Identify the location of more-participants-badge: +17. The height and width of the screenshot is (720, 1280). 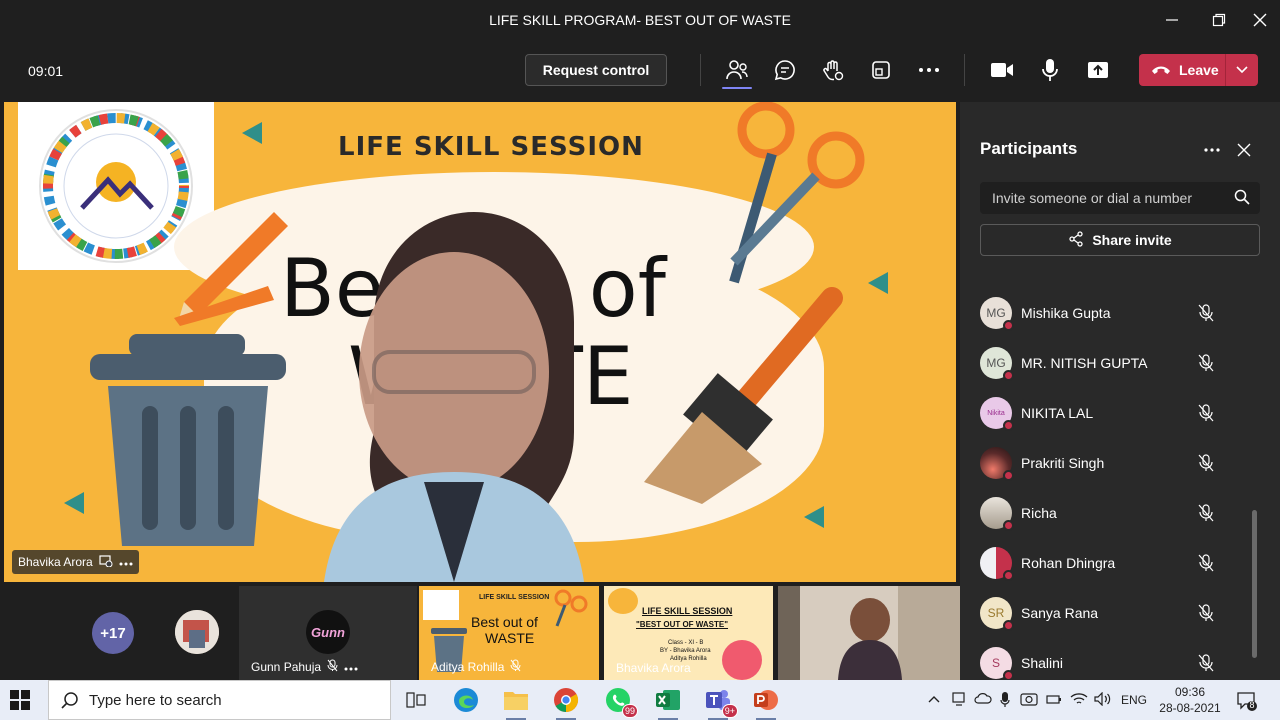
(113, 633).